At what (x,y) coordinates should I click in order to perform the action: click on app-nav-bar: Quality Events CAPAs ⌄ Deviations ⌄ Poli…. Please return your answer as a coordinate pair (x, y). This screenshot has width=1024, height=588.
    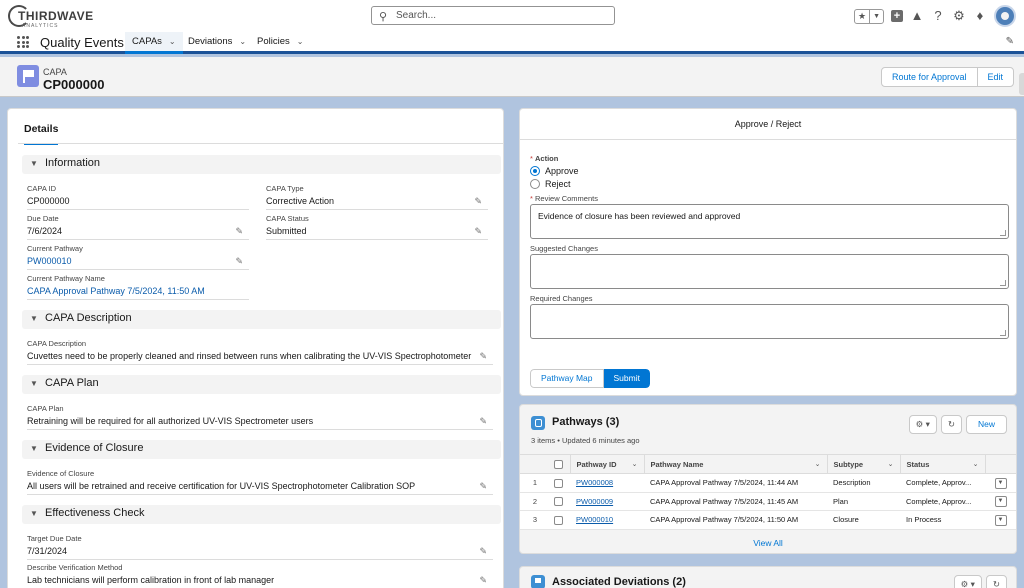
    Looking at the image, I should click on (512, 43).